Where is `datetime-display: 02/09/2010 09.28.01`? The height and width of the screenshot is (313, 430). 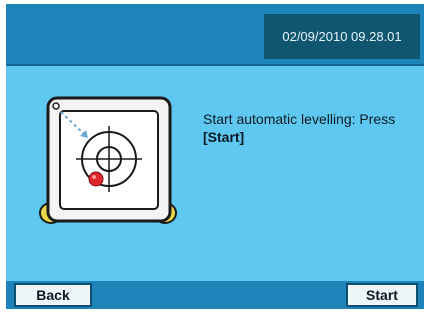 datetime-display: 02/09/2010 09.28.01 is located at coordinates (342, 36).